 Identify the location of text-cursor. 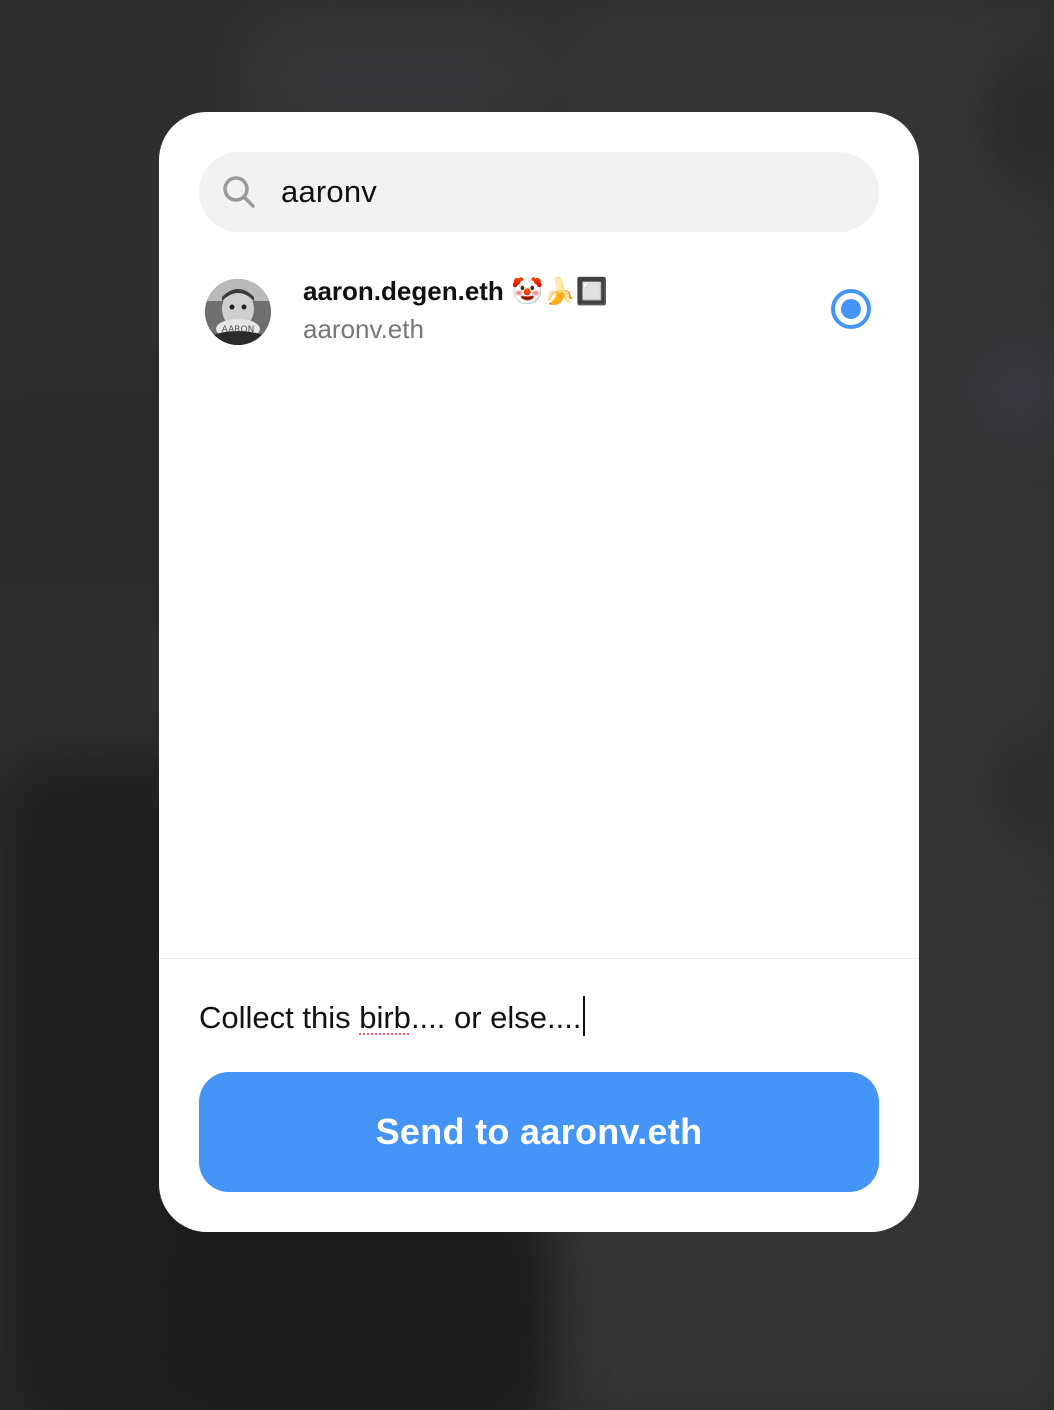
(583, 1016).